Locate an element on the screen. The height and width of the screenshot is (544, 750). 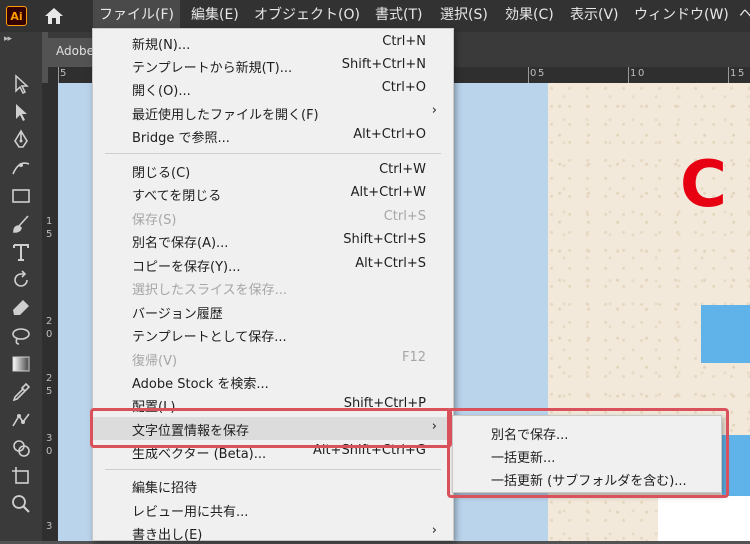
menu-window: ウィンドウ(W) is located at coordinates (681, 16).